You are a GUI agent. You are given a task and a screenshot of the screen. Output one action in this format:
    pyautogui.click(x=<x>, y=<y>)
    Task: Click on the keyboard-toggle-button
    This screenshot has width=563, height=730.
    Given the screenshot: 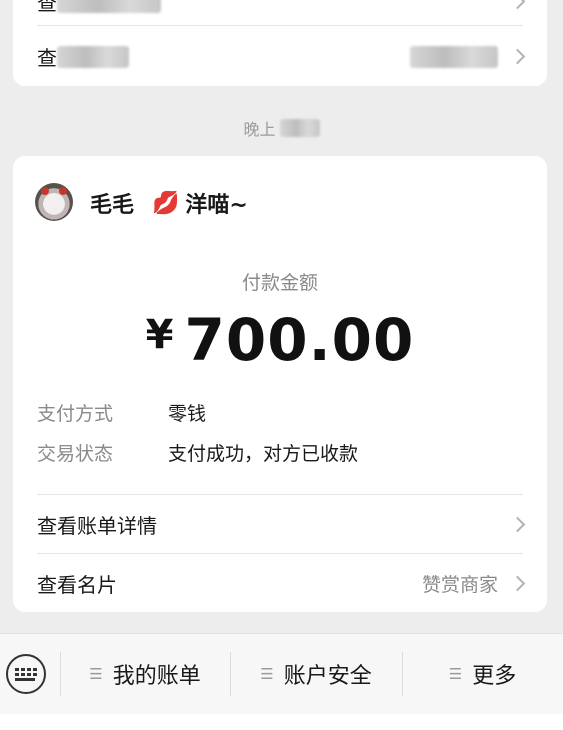 What is the action you would take?
    pyautogui.click(x=26, y=674)
    